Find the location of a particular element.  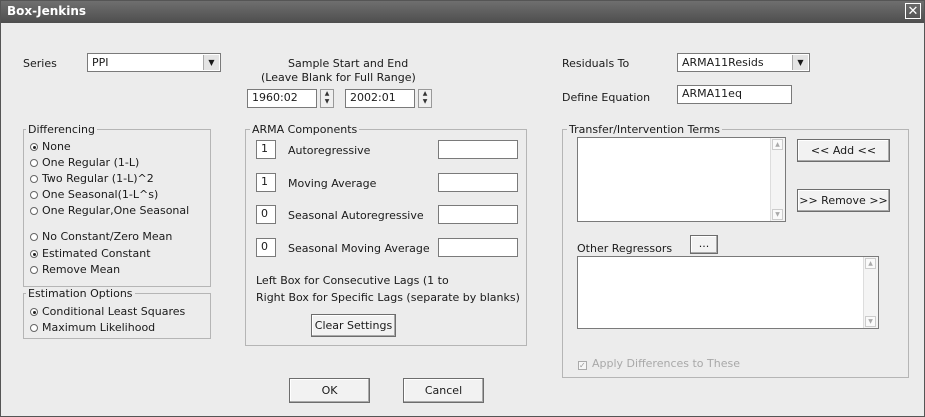

radio-label: No Constant/Zero Mean is located at coordinates (107, 236).